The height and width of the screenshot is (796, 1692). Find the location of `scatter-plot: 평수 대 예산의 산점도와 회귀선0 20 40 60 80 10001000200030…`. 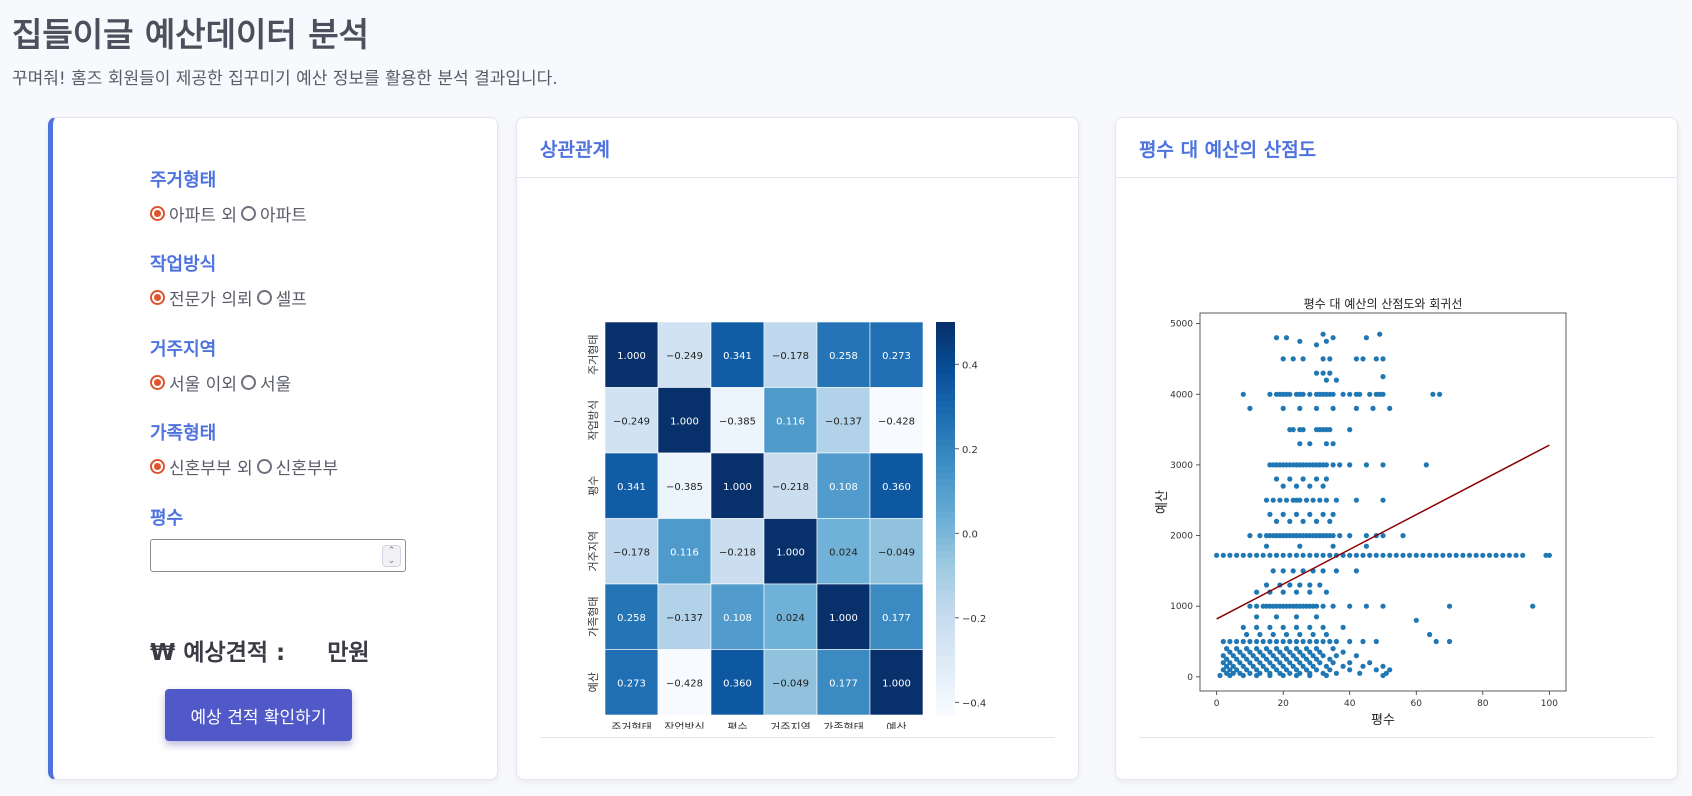

scatter-plot: 평수 대 예산의 산점도와 회귀선0 20 40 60 80 10001000200030… is located at coordinates (1361, 512).